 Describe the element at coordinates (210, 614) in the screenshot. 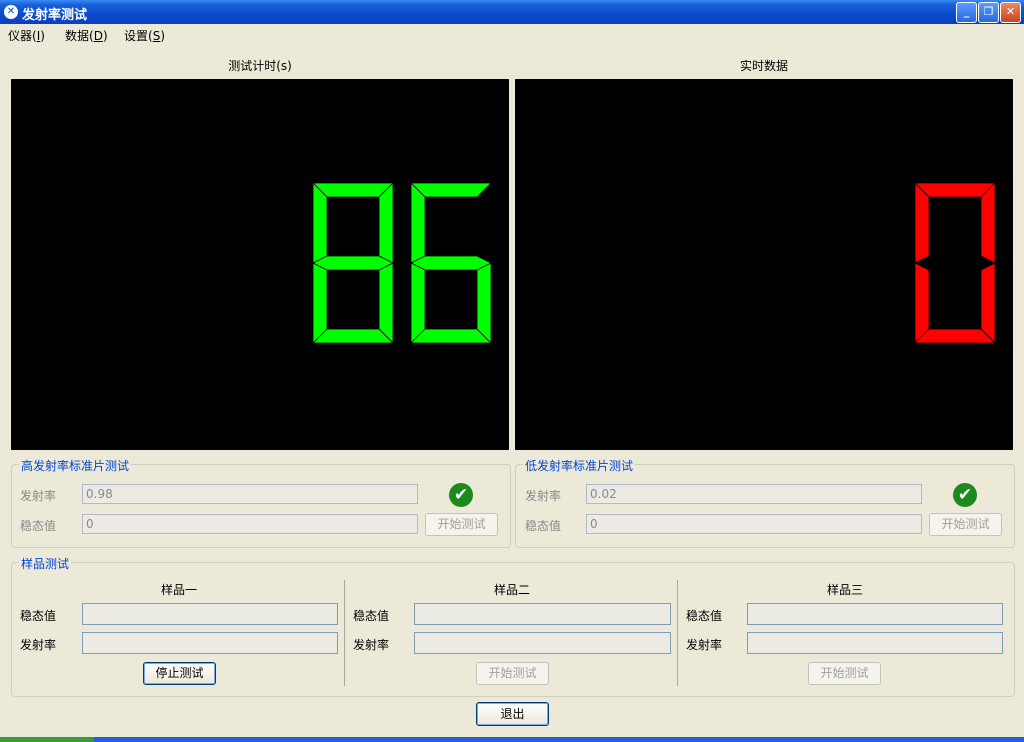

I see `sample-1-steady-field` at that location.